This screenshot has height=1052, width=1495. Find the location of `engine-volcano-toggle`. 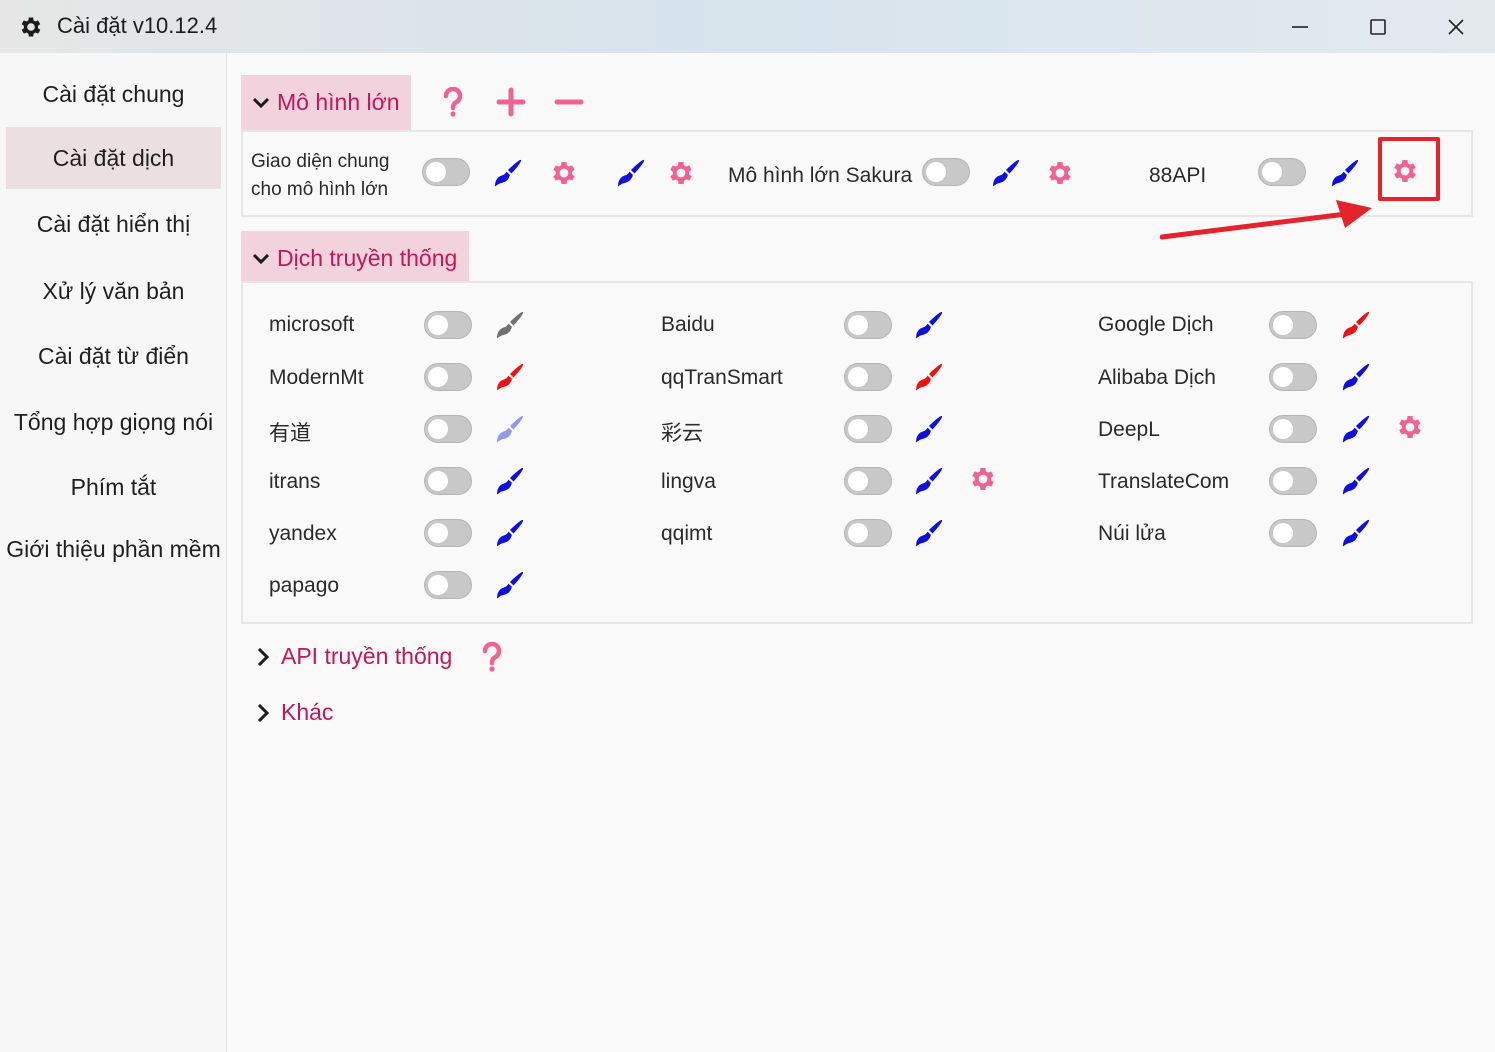

engine-volcano-toggle is located at coordinates (1293, 533).